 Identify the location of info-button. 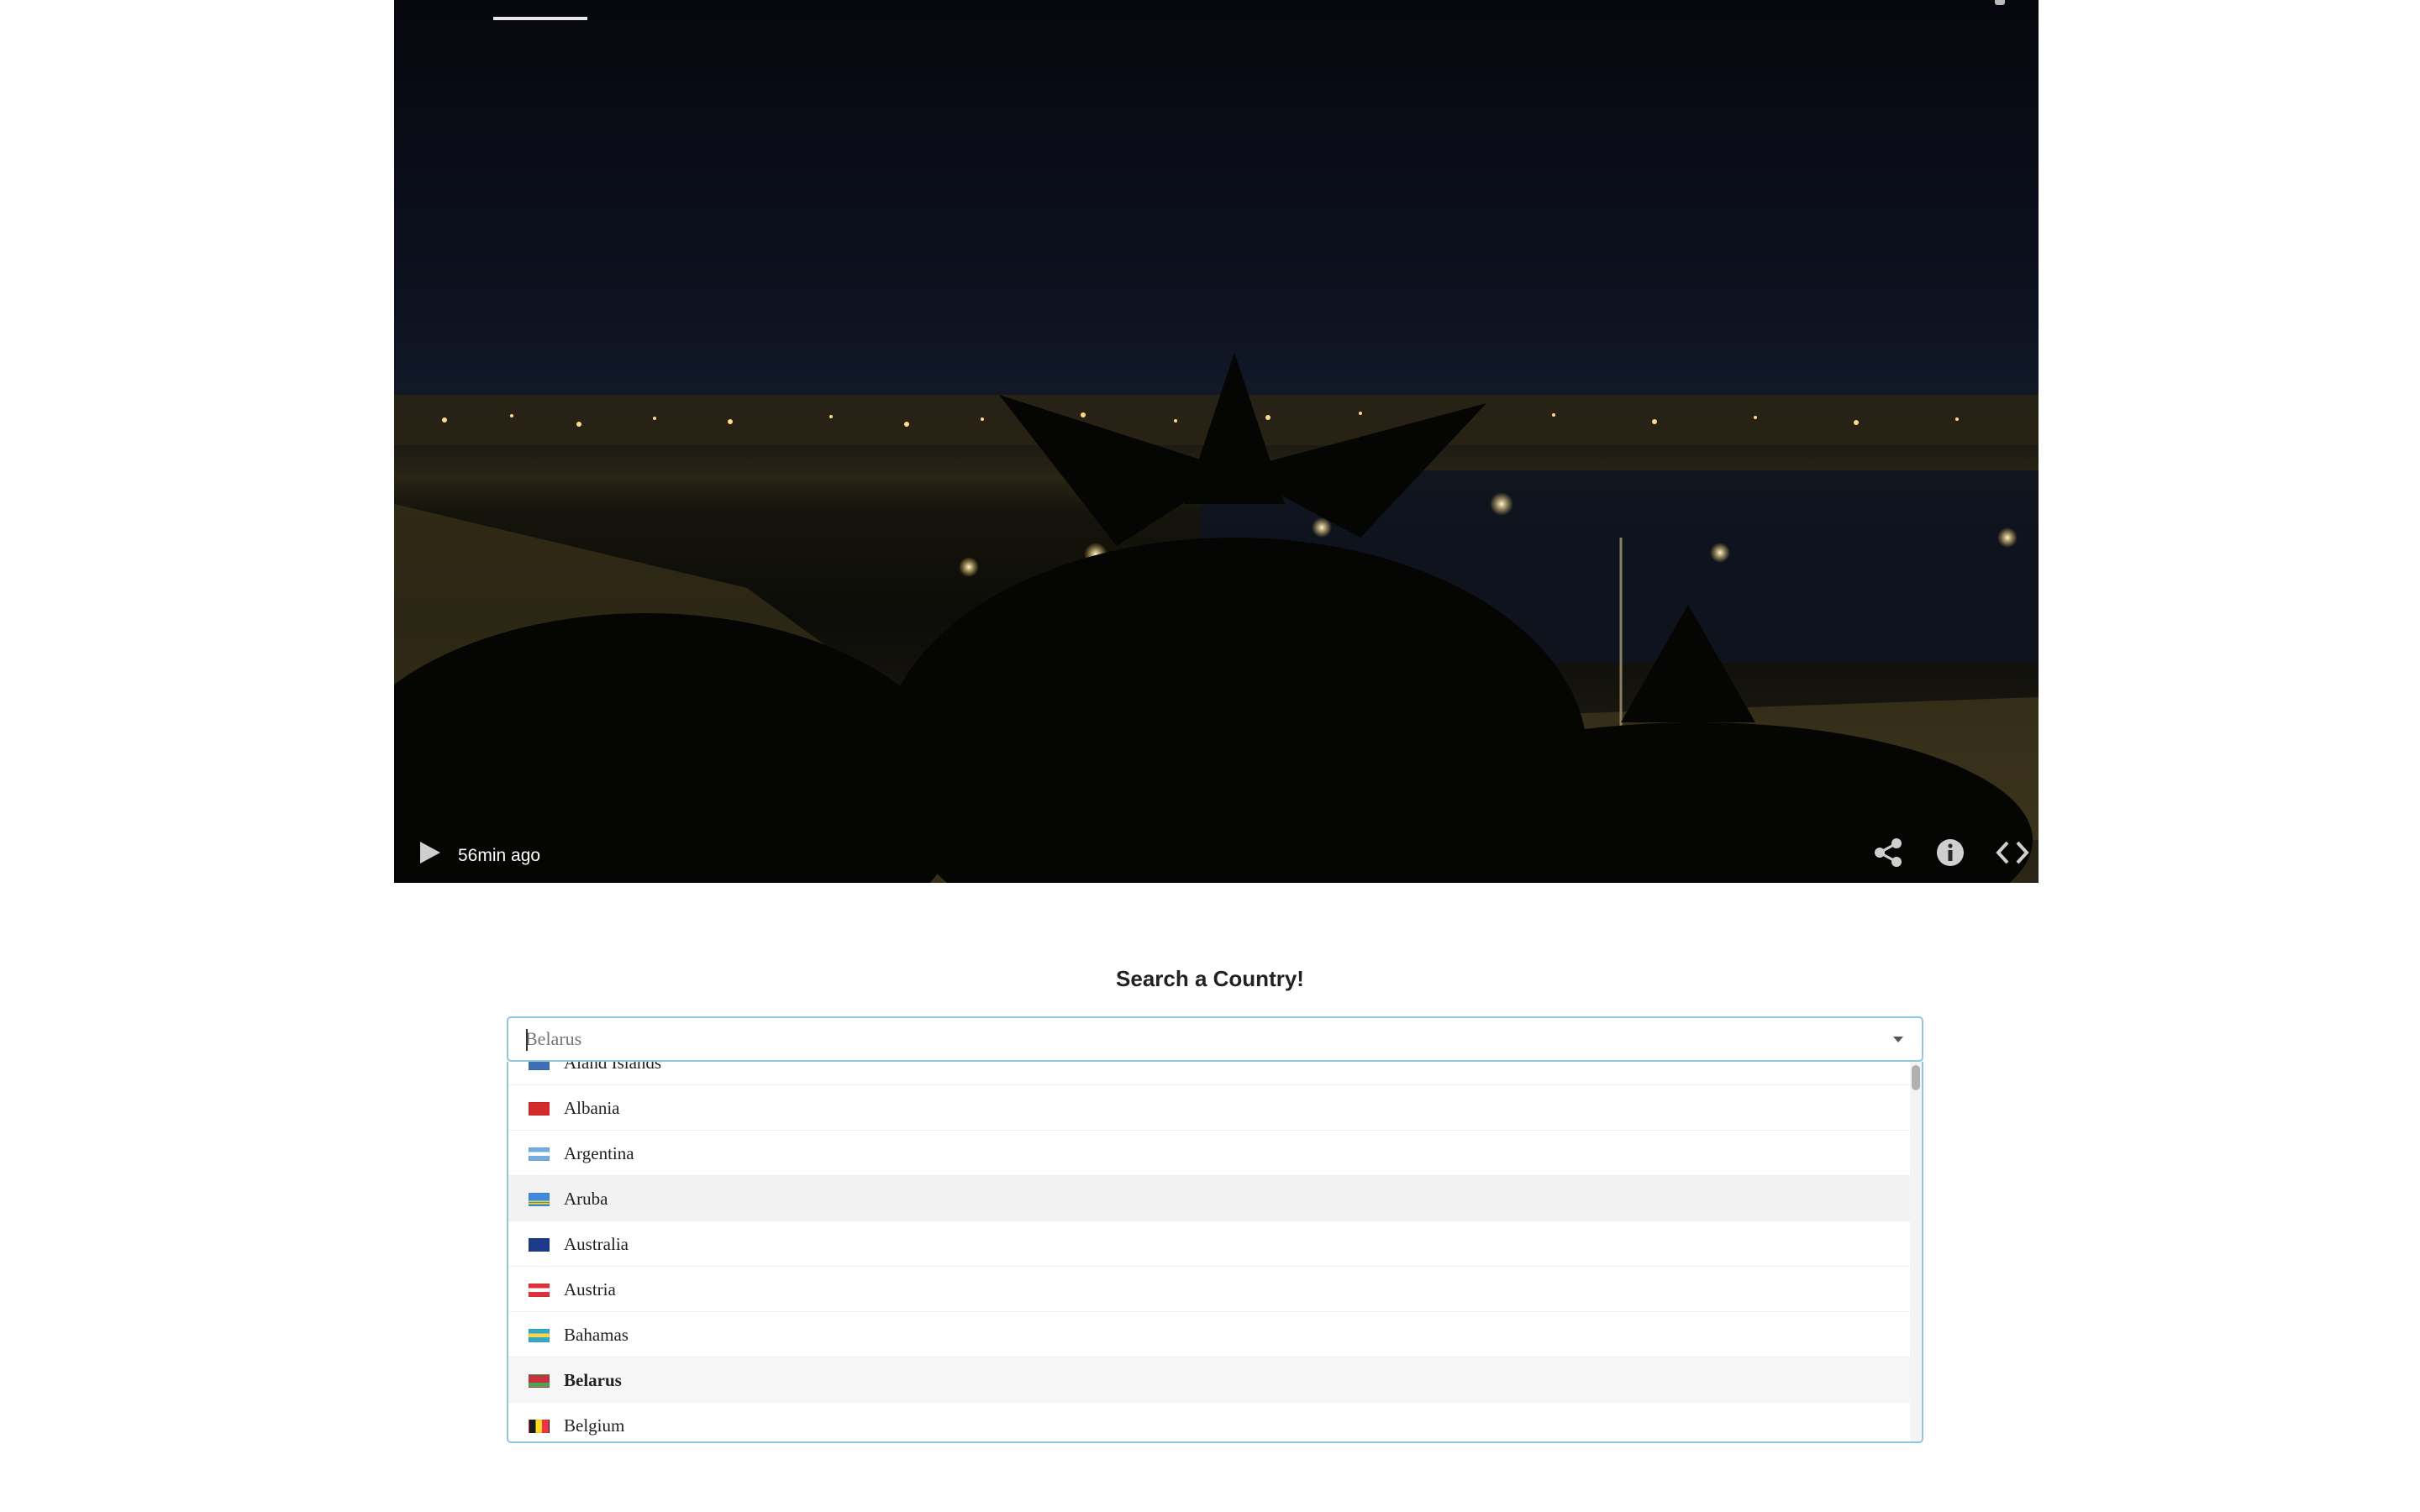
(1950, 852).